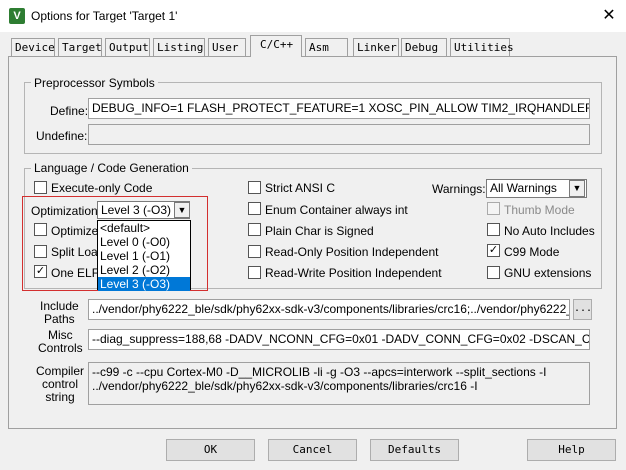 Image resolution: width=626 pixels, height=470 pixels. Describe the element at coordinates (144, 284) in the screenshot. I see `dropdown-option-level3: Level 3 (-O3)` at that location.